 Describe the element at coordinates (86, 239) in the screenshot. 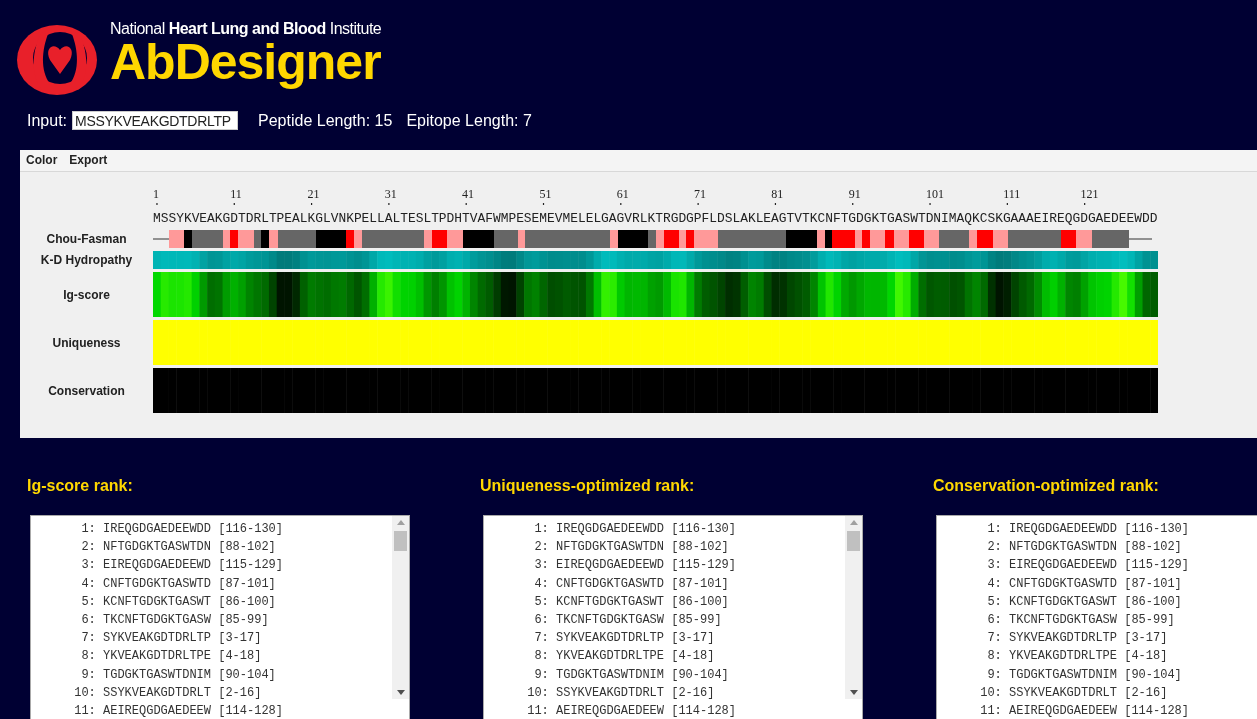

I see `track-label: Chou-Fasman` at that location.